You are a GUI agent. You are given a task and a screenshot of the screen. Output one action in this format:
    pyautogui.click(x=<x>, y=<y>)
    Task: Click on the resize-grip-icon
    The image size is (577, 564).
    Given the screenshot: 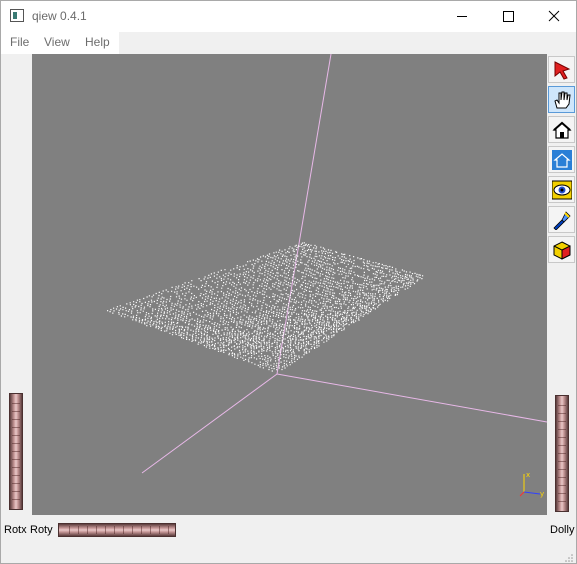 What is the action you would take?
    pyautogui.click(x=569, y=558)
    